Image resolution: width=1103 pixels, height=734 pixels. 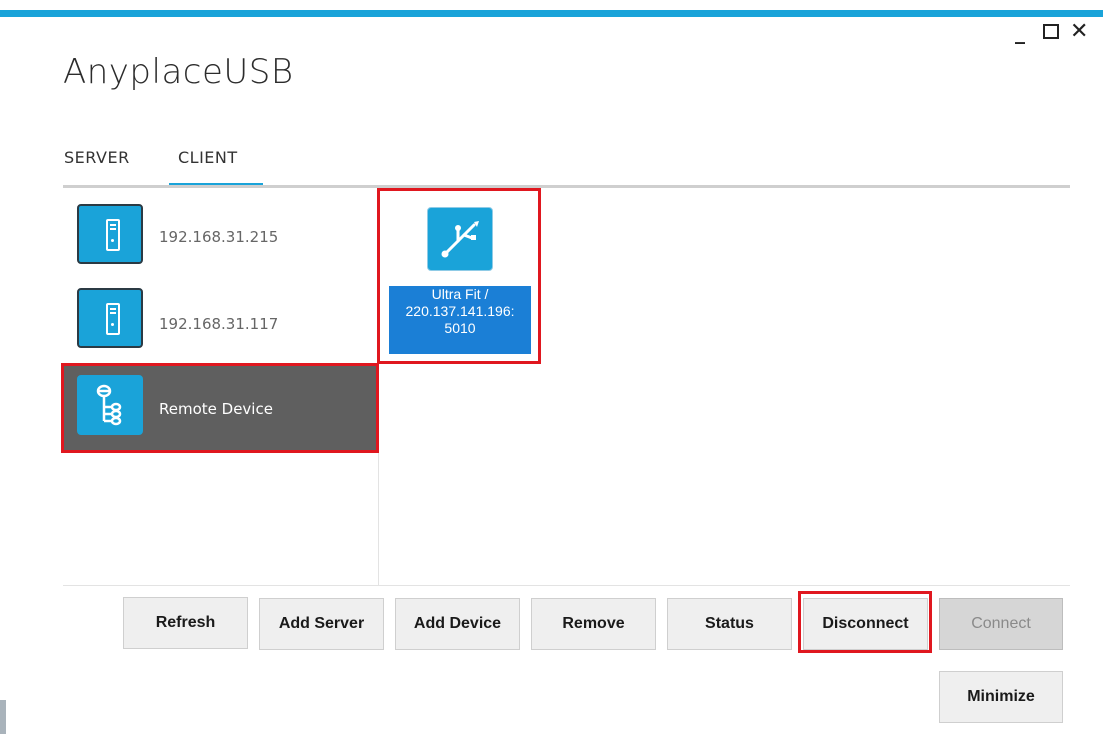 What do you see at coordinates (97, 157) in the screenshot?
I see `tab-server: SERVER` at bounding box center [97, 157].